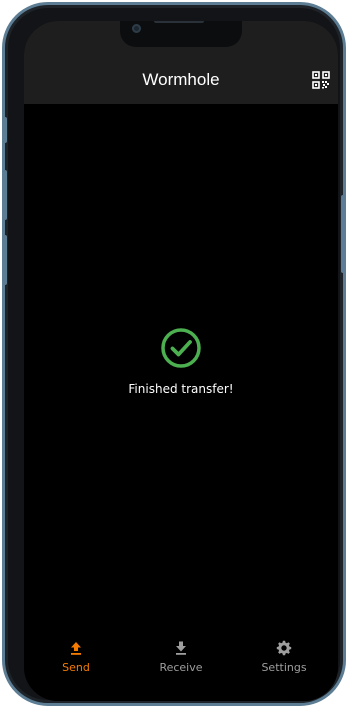  I want to click on transfer-status: Finished transfer!, so click(181, 362).